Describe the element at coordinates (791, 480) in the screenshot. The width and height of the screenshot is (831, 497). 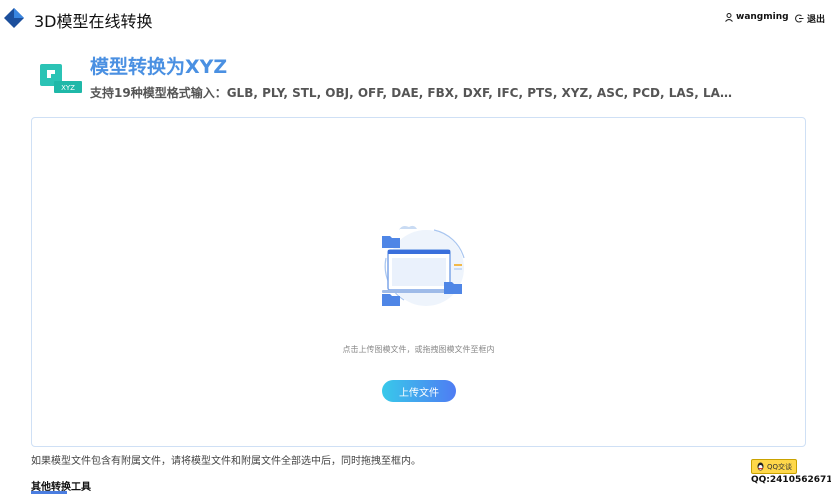
I see `qq-number: QQ:2410562671` at that location.